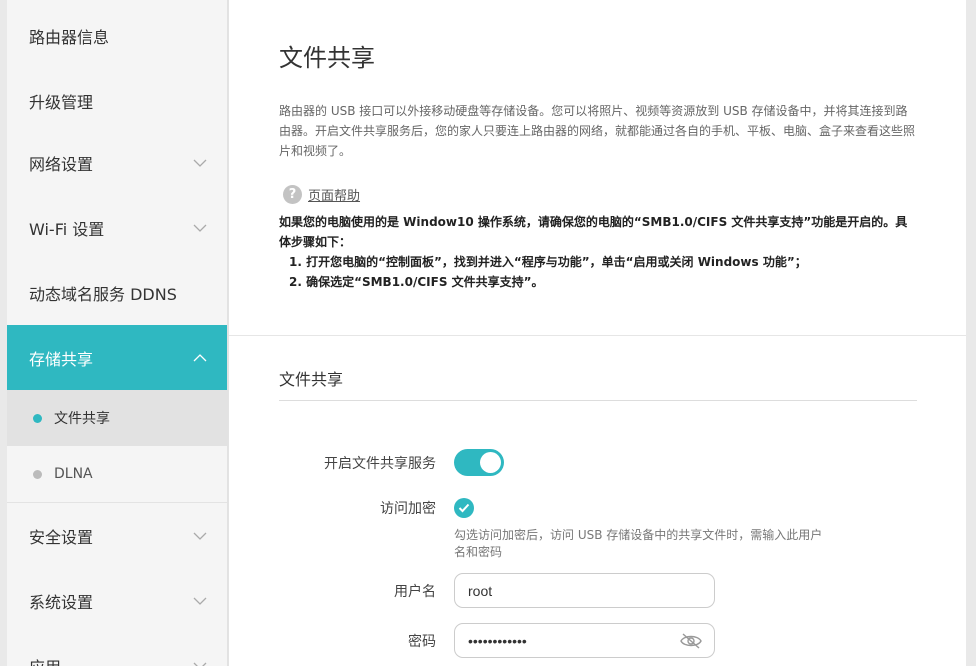  Describe the element at coordinates (597, 194) in the screenshot. I see `help-row: ? 页面帮助` at that location.